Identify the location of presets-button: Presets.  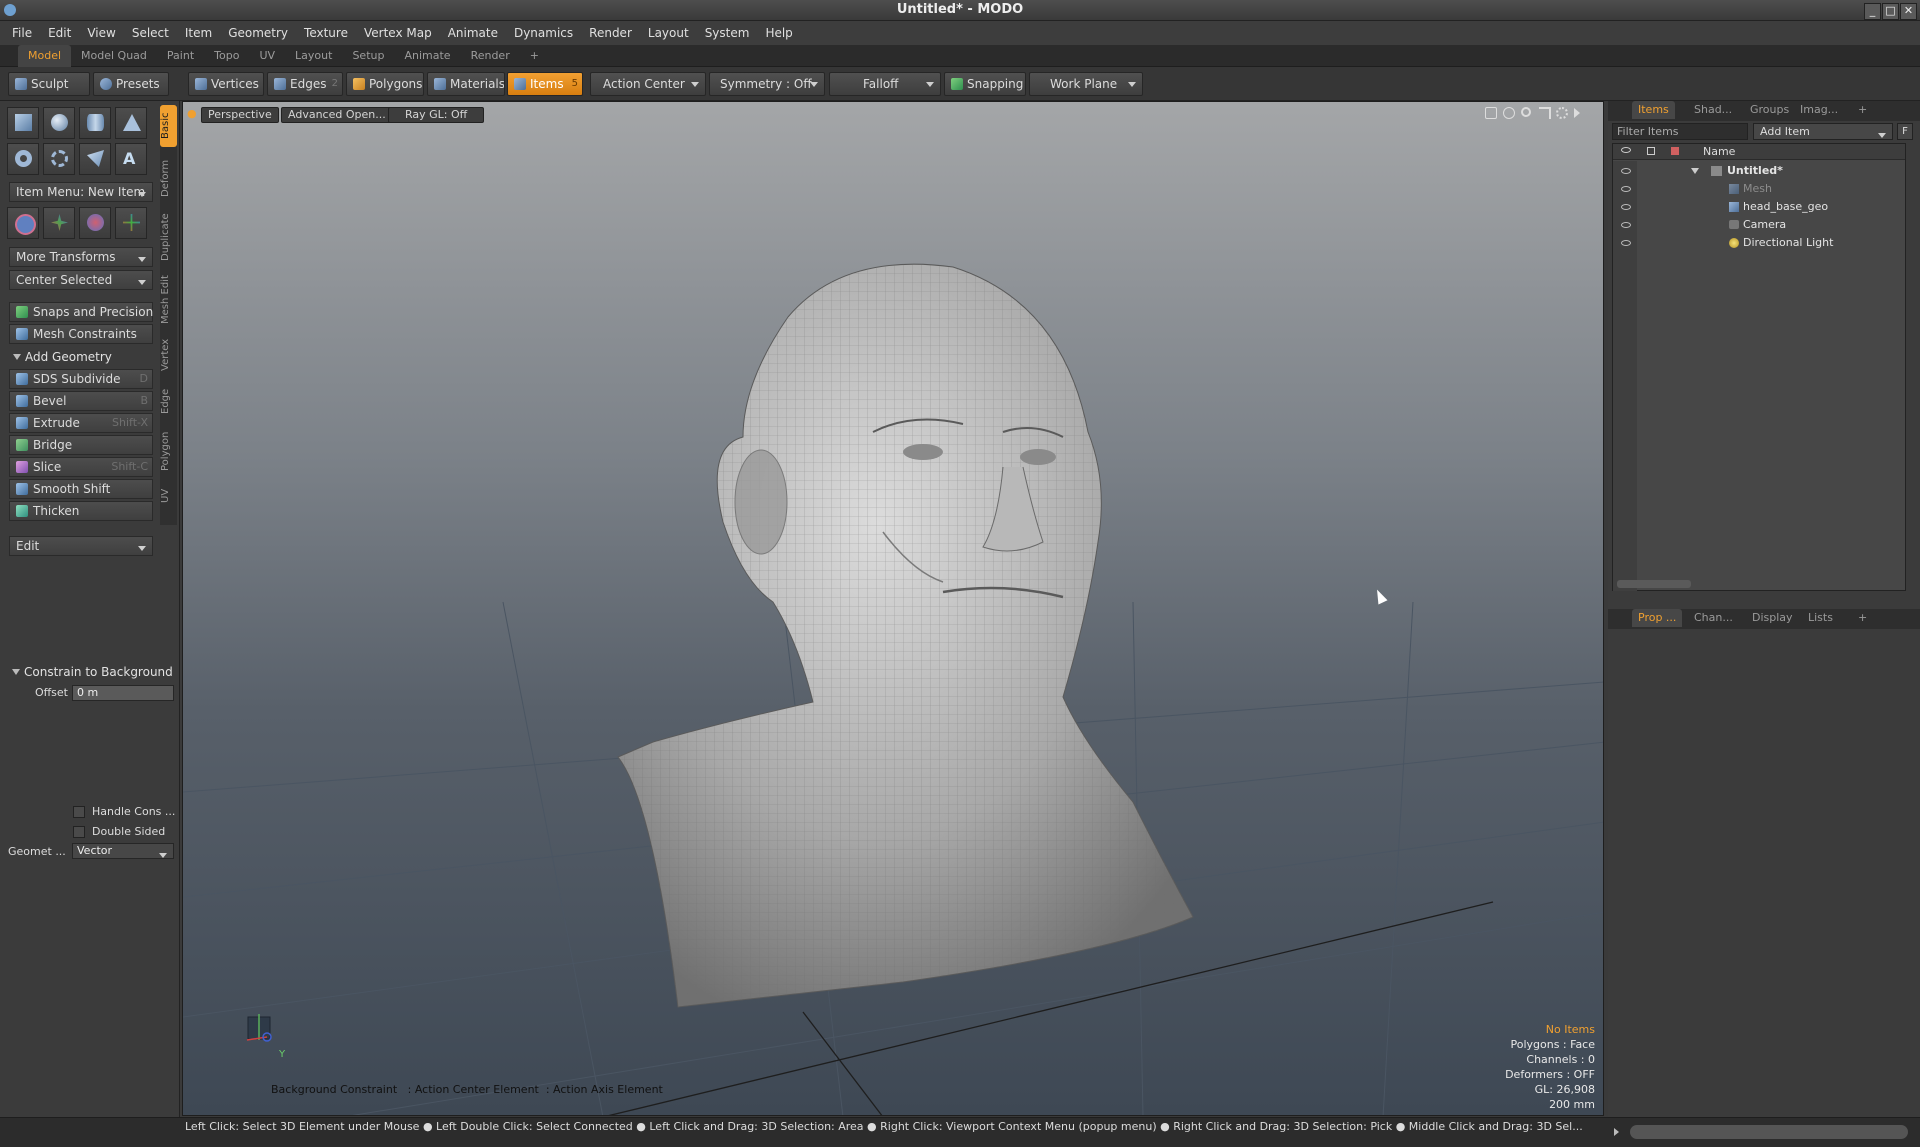
(131, 84).